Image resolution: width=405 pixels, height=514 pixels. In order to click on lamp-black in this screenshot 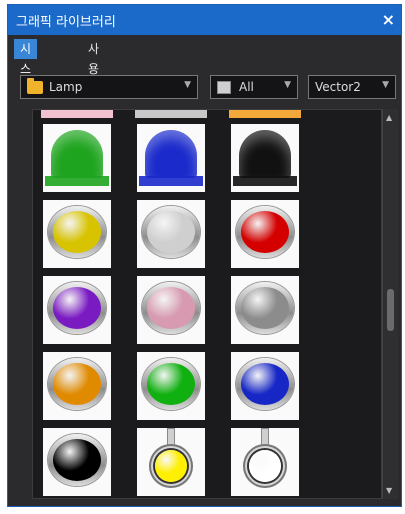, I will do `click(77, 462)`.